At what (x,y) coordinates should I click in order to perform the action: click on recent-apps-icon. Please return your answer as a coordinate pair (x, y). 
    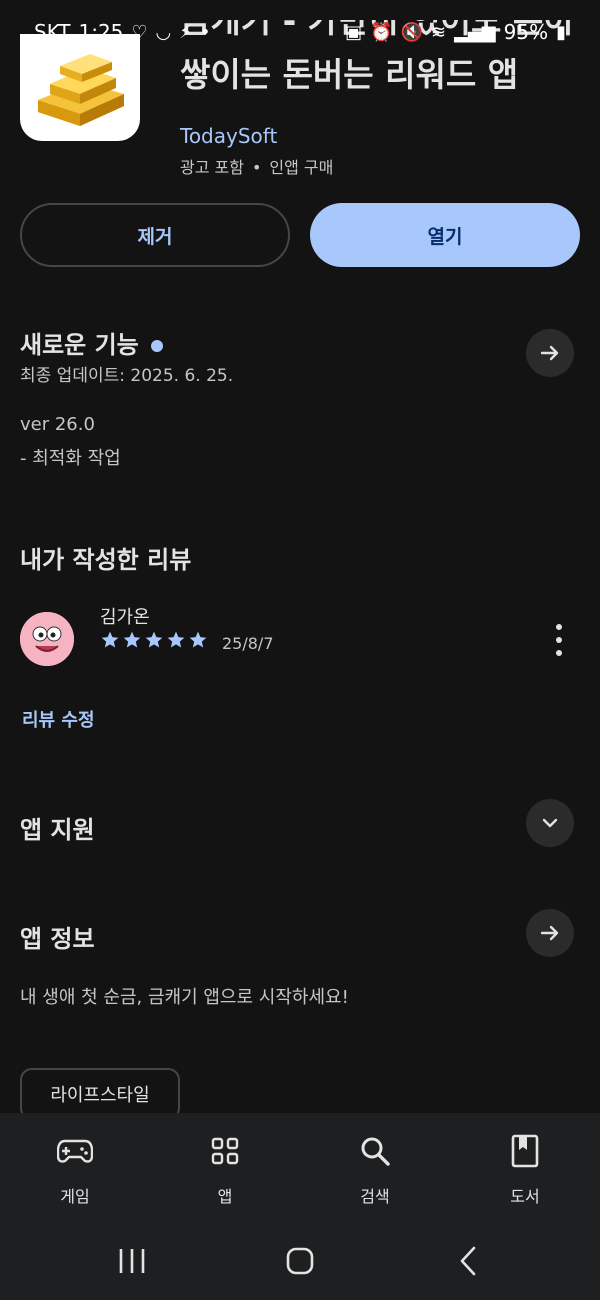
    Looking at the image, I should click on (132, 1261).